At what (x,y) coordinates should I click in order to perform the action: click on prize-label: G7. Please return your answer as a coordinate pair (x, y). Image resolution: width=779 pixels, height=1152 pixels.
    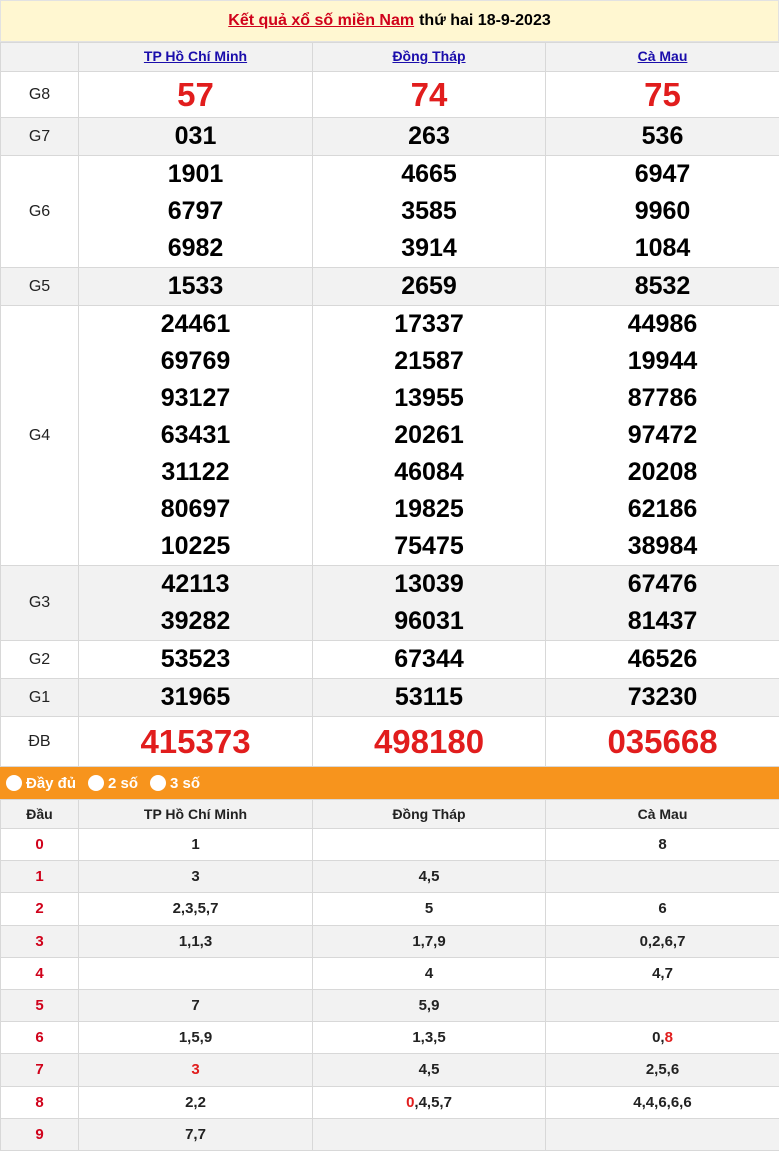
    Looking at the image, I should click on (39, 136).